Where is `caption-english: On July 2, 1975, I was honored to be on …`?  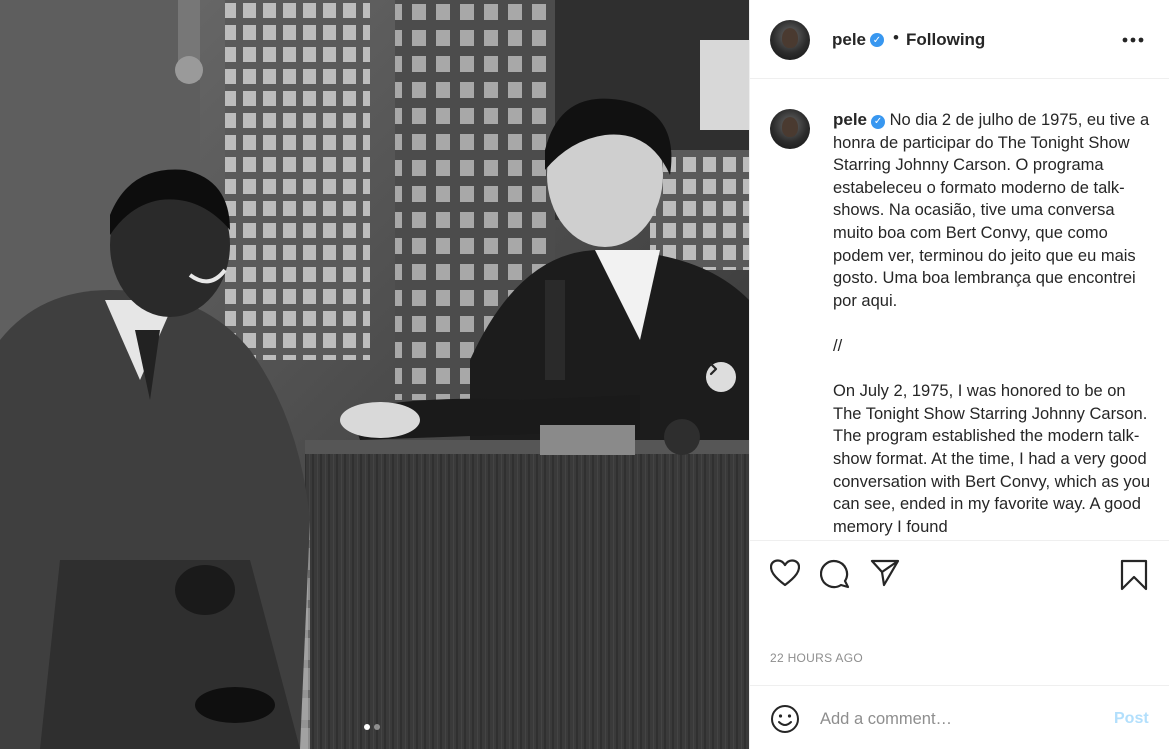
caption-english: On July 2, 1975, I was honored to be on … is located at coordinates (994, 459).